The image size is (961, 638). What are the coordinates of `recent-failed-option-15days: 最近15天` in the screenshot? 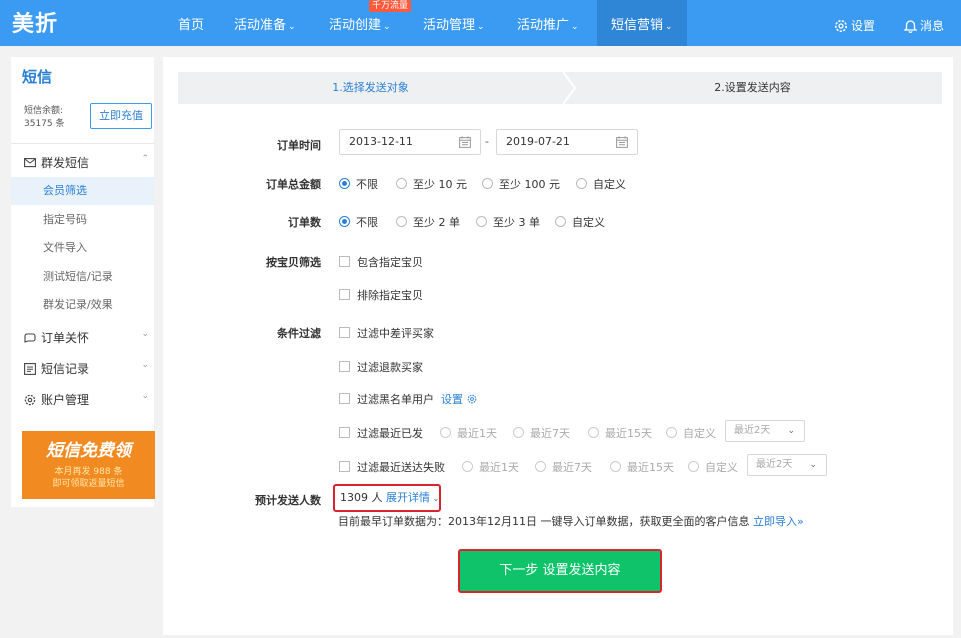 It's located at (642, 467).